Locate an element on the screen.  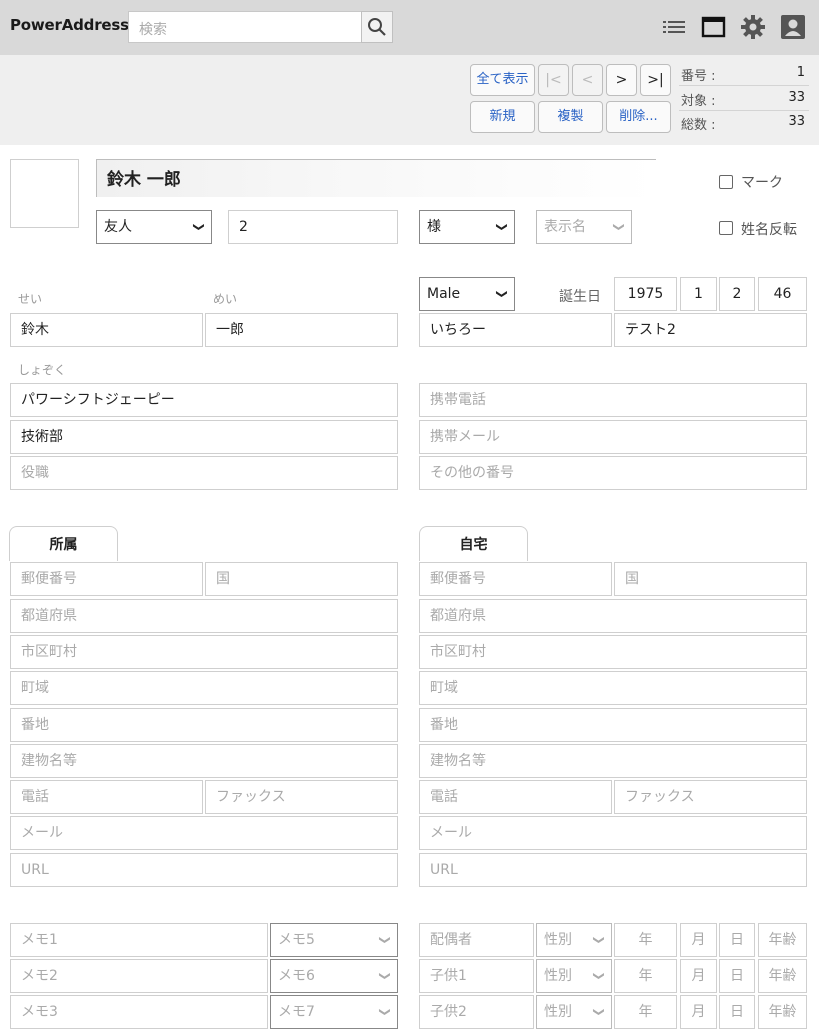
user-account-icon is located at coordinates (793, 27).